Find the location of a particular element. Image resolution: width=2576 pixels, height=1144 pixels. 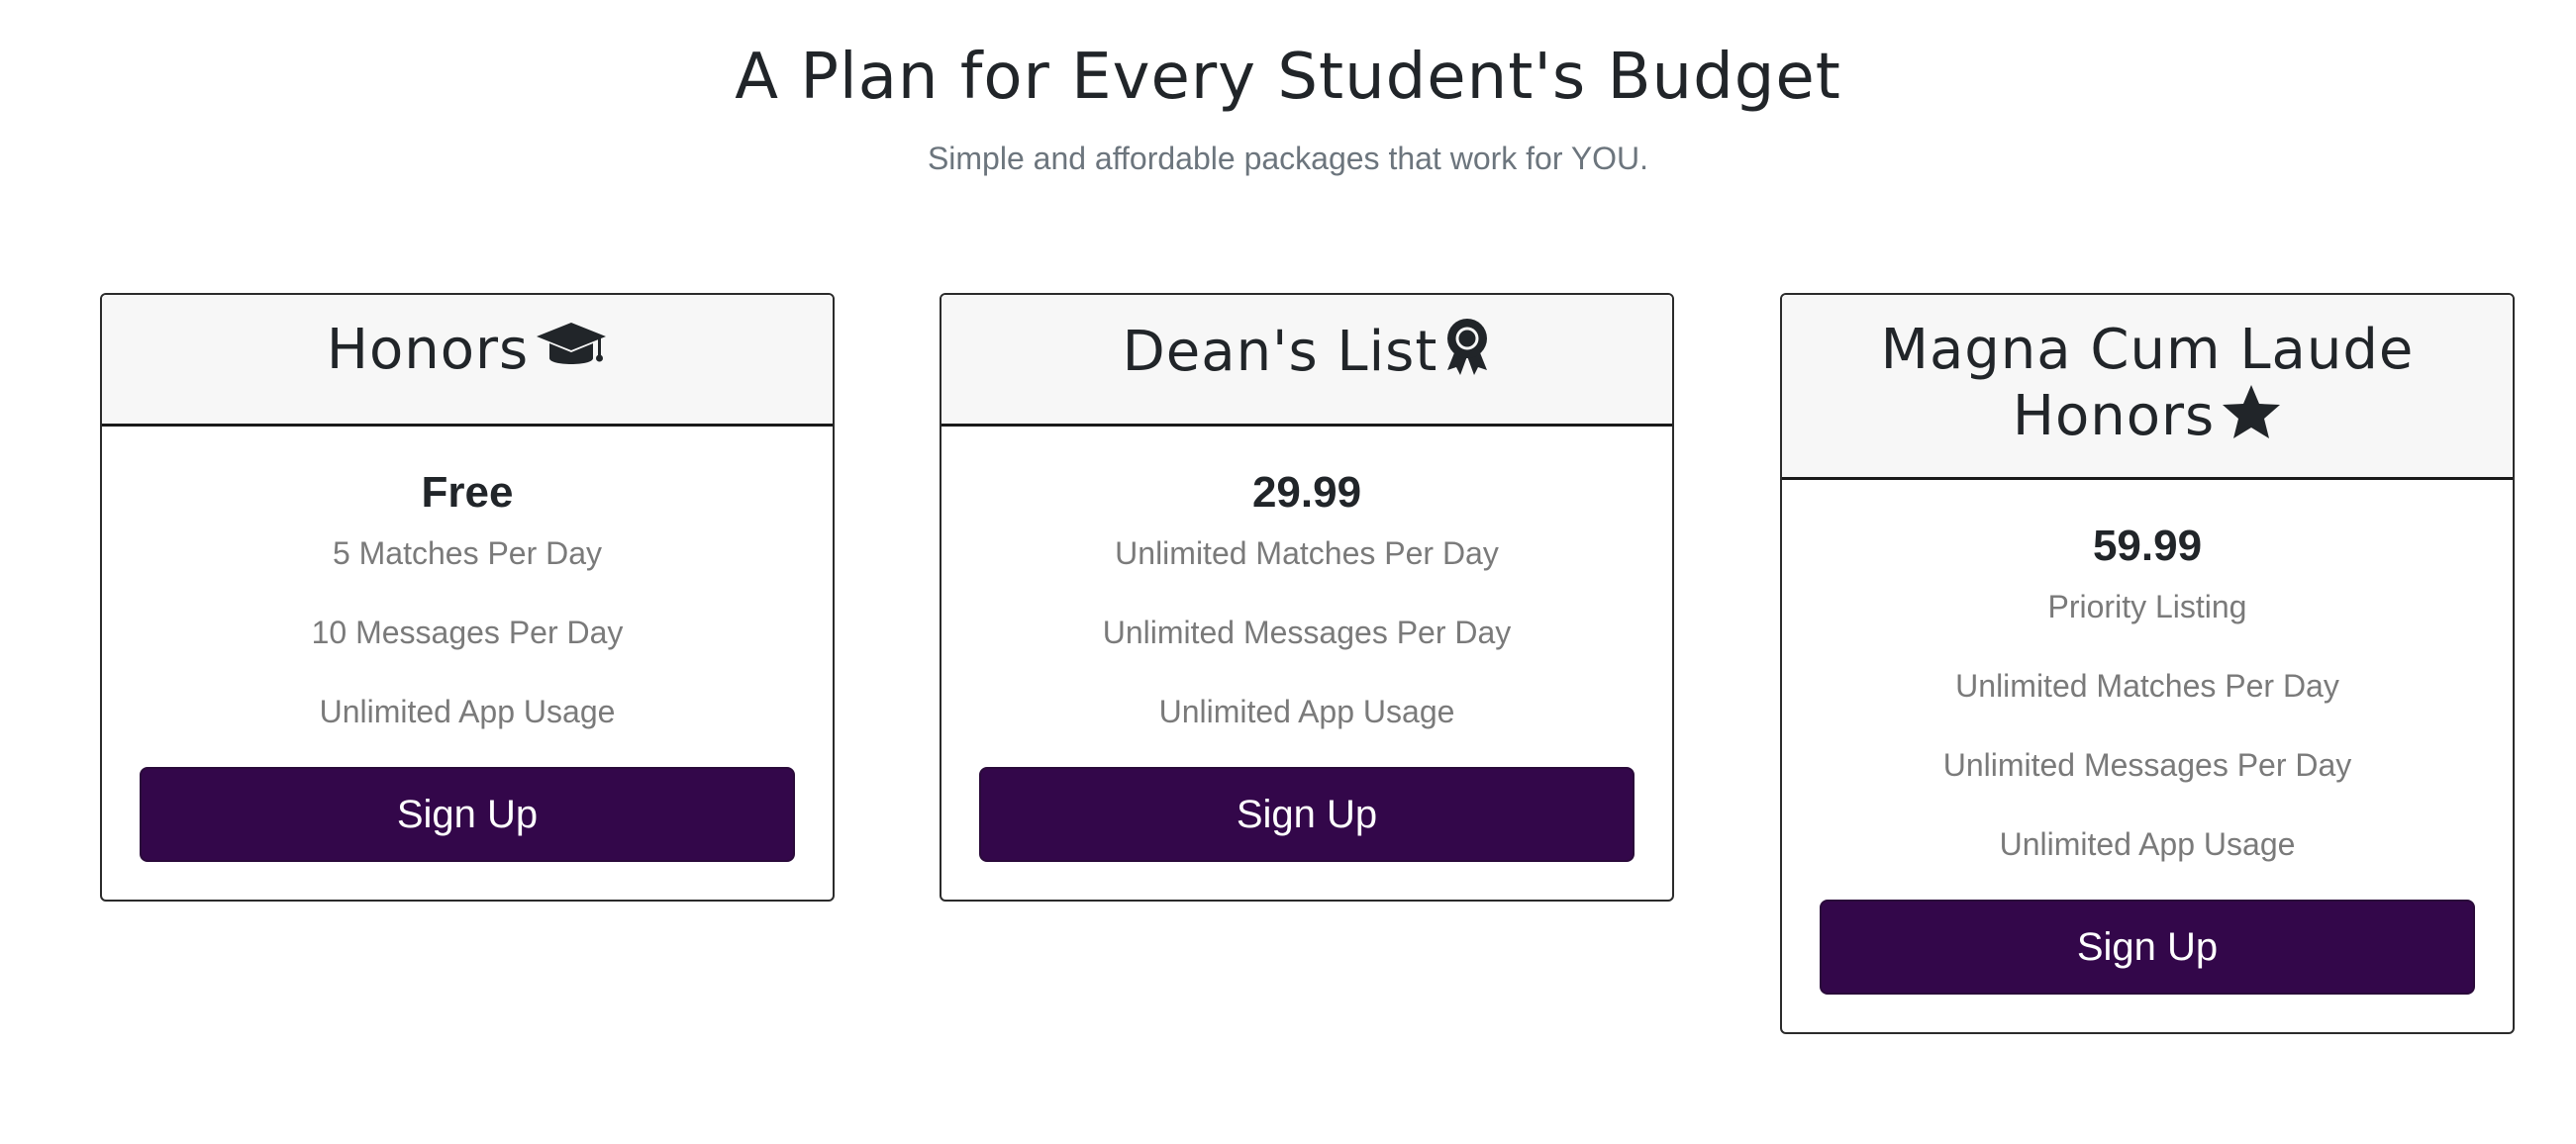

plan-title: Dean's List is located at coordinates (1307, 354).